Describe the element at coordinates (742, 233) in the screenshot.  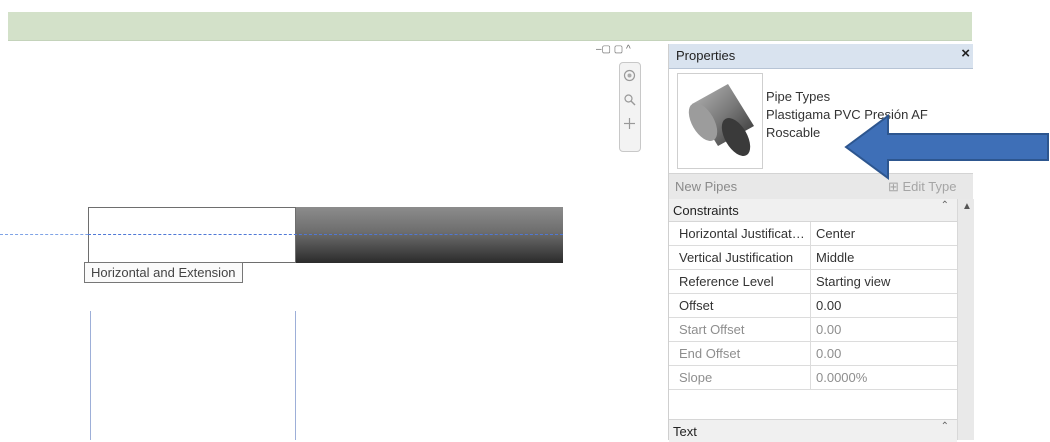
I see `property-name: Horizontal Justification` at that location.